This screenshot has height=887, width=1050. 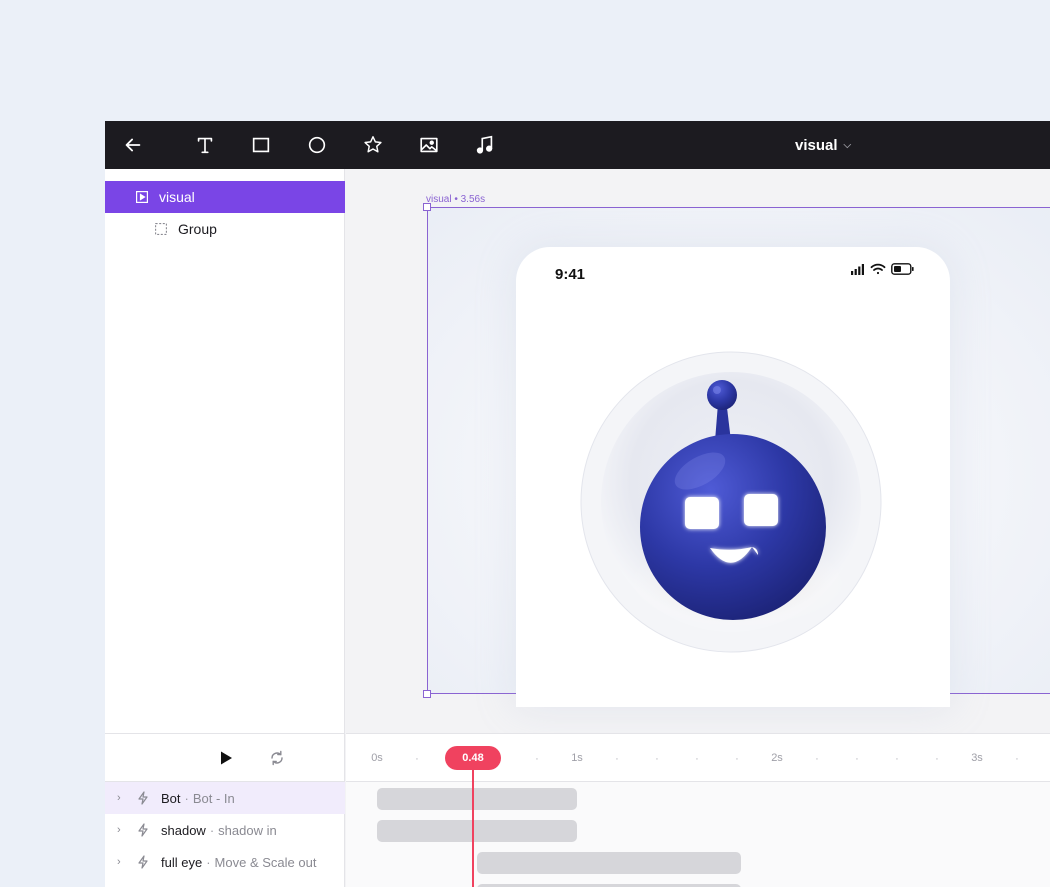 I want to click on group-dashed-icon, so click(x=161, y=229).